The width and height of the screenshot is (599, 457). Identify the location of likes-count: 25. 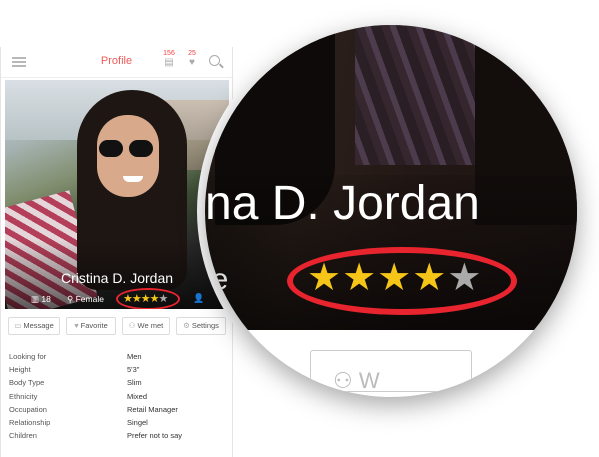
(192, 53).